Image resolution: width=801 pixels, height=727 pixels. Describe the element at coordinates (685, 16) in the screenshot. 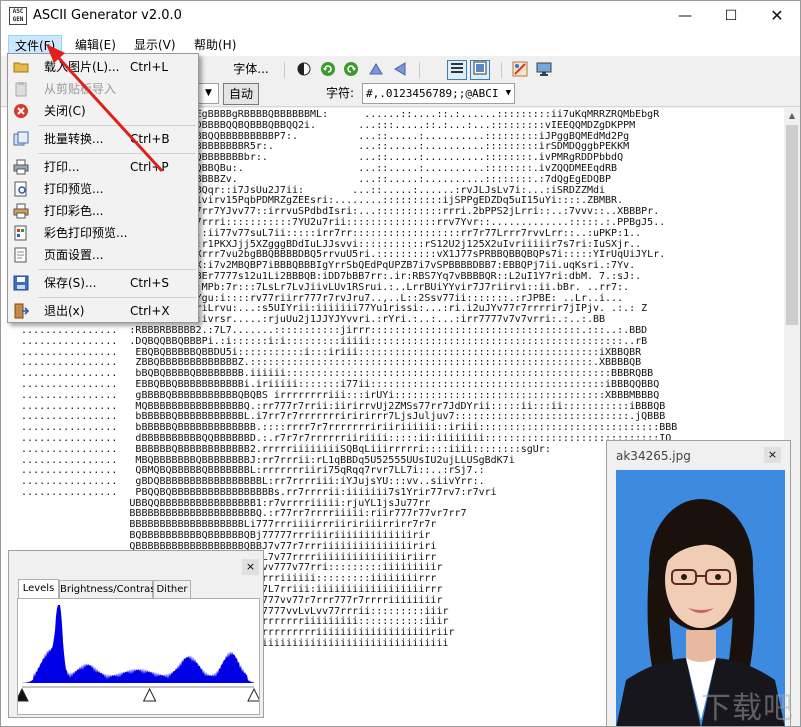

I see `minimize-button: —` at that location.